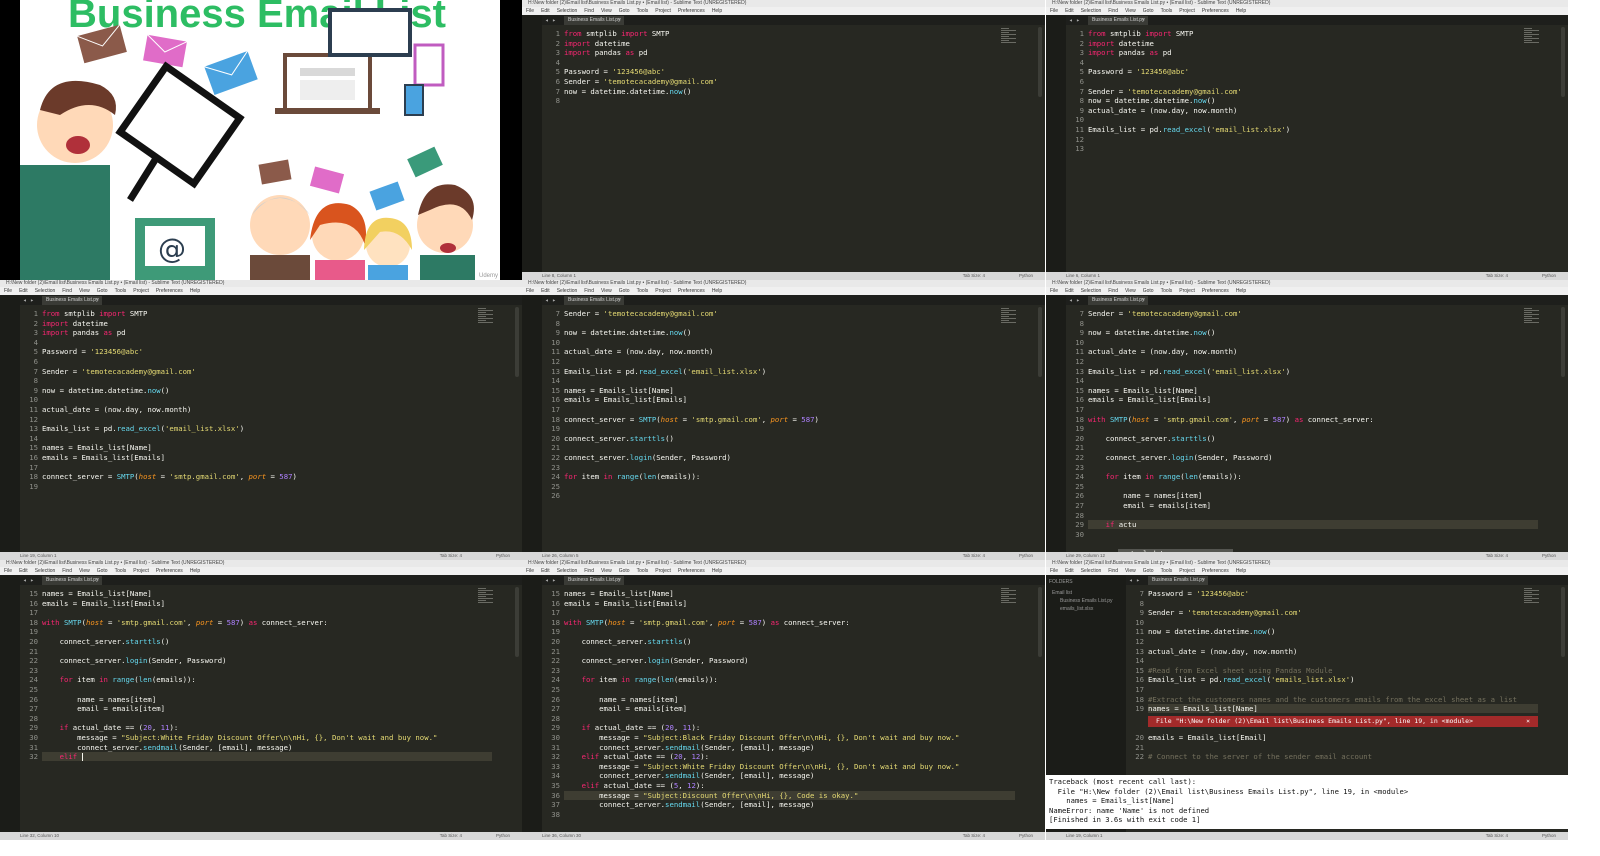 This screenshot has height=856, width=1600. What do you see at coordinates (110, 727) in the screenshot?
I see `code-line: if actual_date == (20, 11):` at bounding box center [110, 727].